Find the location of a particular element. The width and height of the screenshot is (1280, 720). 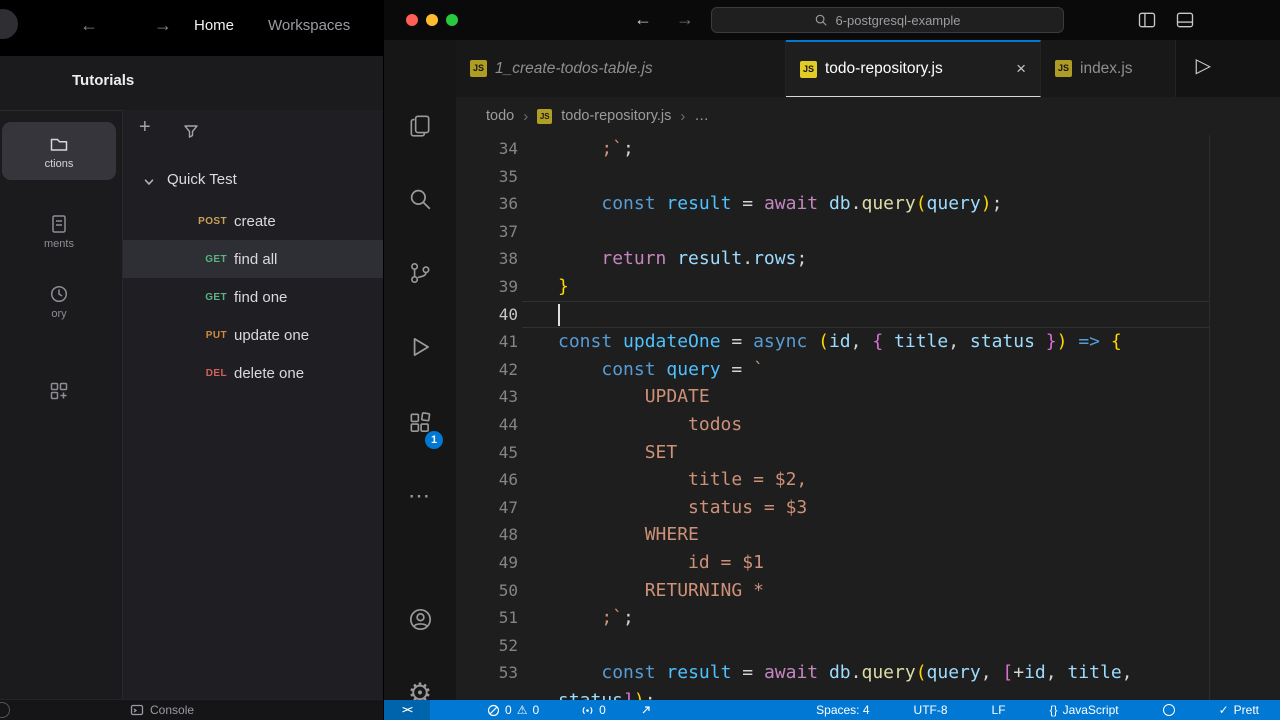

rail-item-document: ments is located at coordinates (59, 231).